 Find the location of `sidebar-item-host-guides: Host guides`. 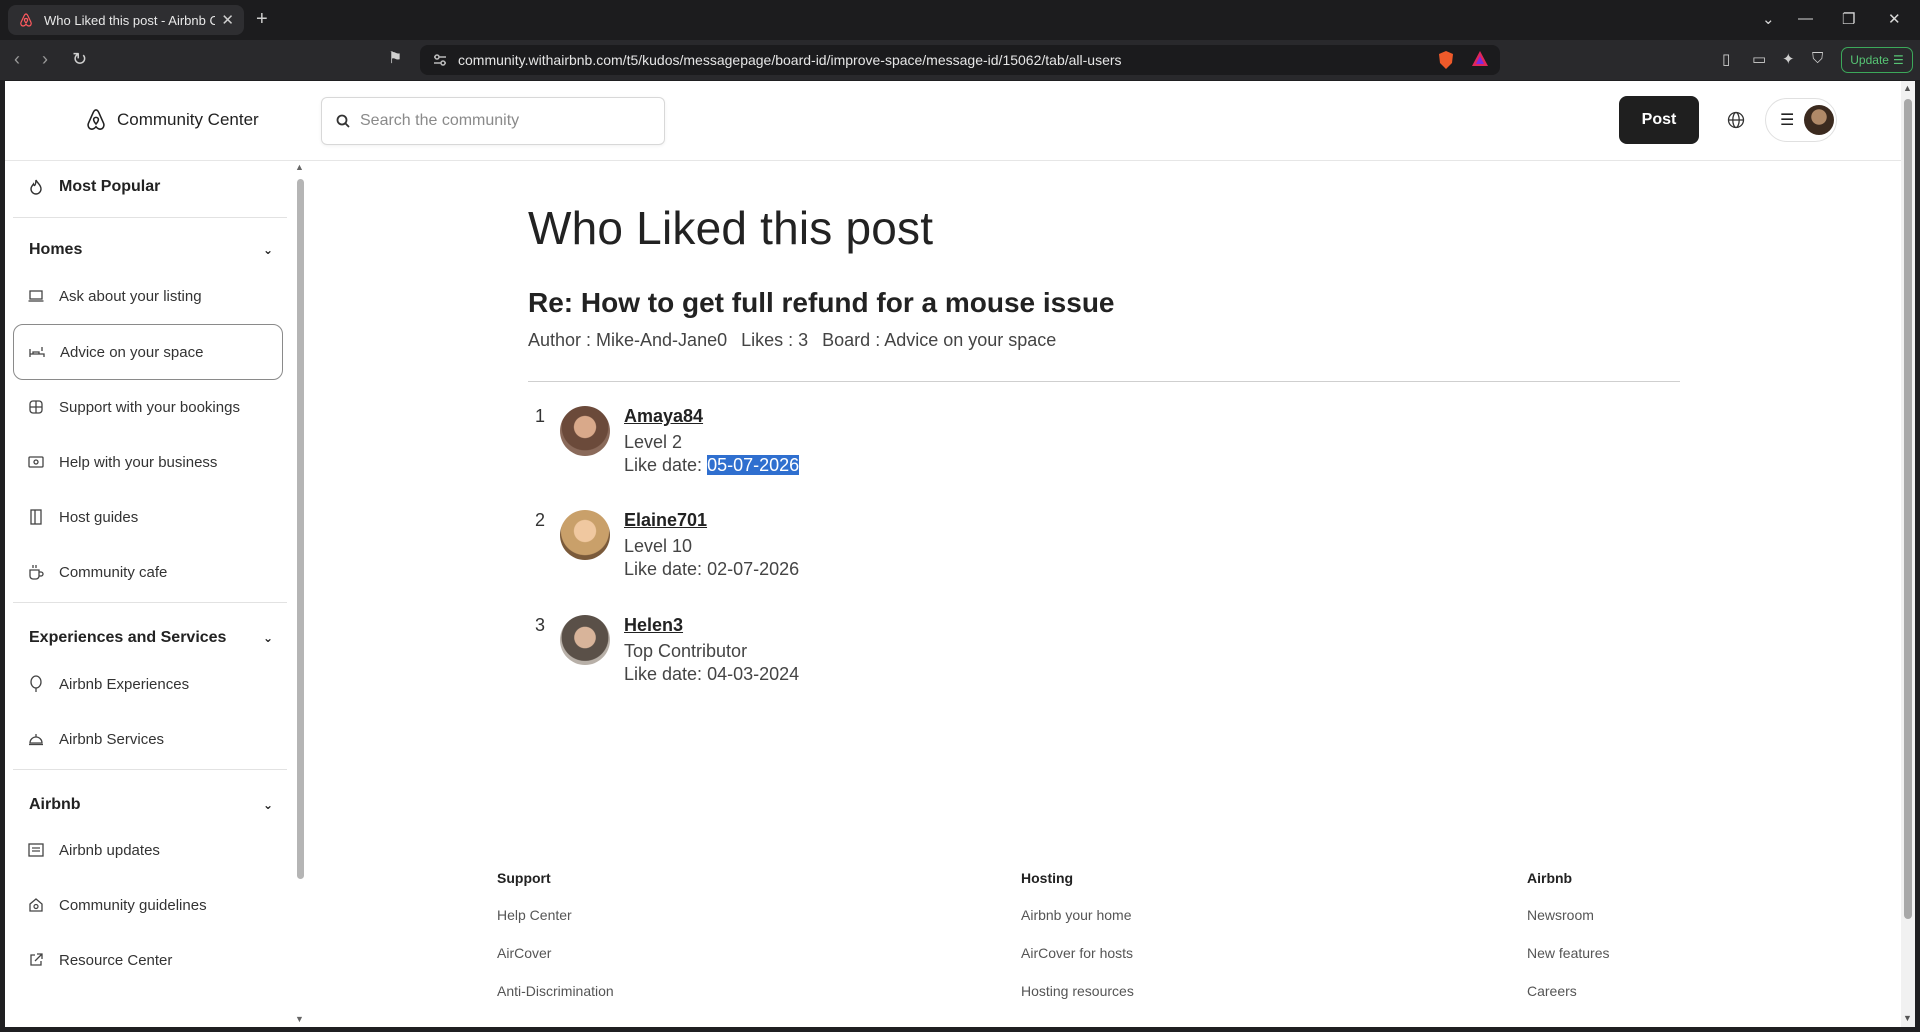

sidebar-item-host-guides: Host guides is located at coordinates (148, 517).